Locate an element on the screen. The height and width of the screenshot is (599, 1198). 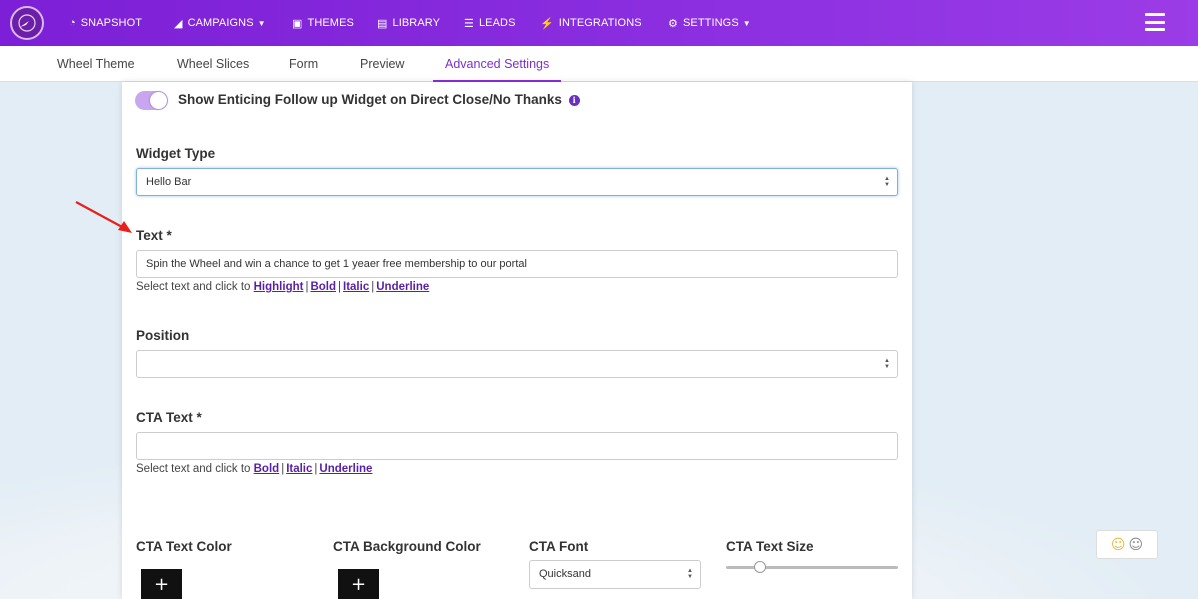
nav-themes: ▣ THEMES is located at coordinates (323, 23).